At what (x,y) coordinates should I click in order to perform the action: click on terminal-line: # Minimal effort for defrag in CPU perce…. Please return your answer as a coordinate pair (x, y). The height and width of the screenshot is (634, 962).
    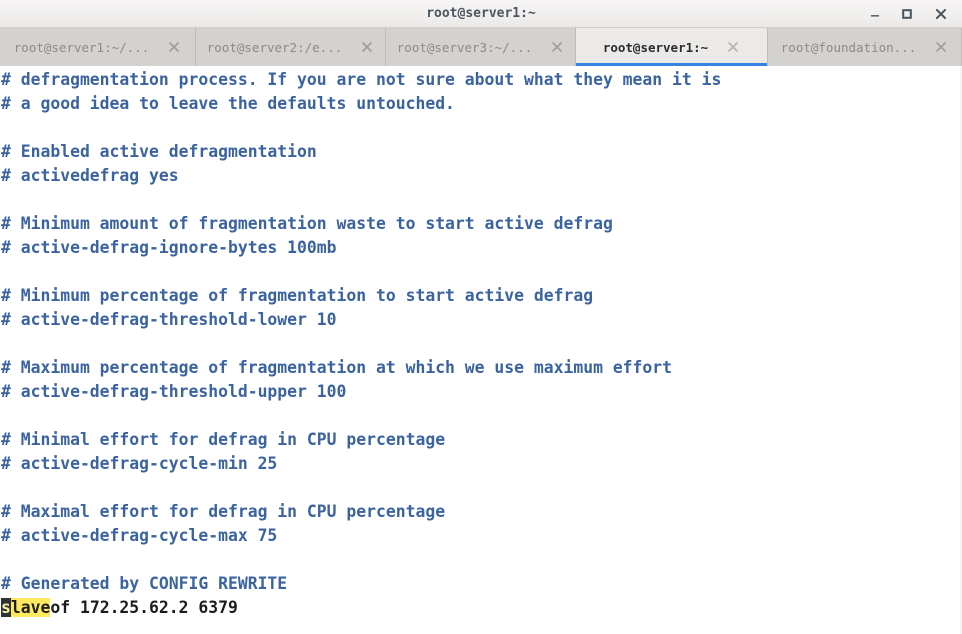
    Looking at the image, I should click on (481, 440).